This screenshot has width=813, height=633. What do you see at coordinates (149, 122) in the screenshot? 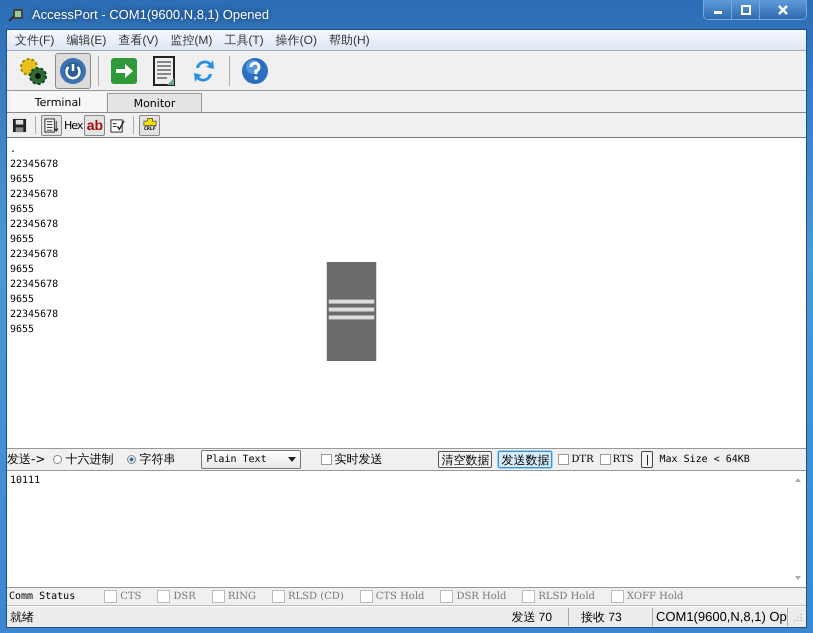
I see `plus-icon` at bounding box center [149, 122].